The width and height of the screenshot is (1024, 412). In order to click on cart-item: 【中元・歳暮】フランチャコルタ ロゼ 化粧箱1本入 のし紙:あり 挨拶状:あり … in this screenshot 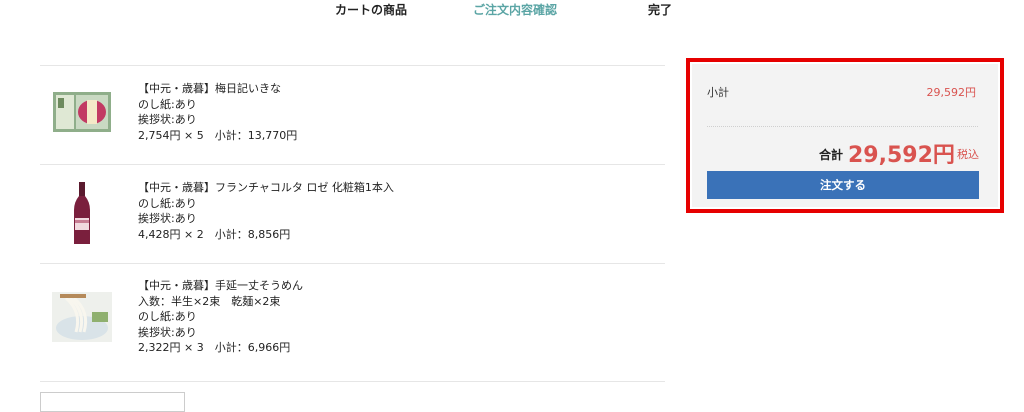, I will do `click(352, 213)`.